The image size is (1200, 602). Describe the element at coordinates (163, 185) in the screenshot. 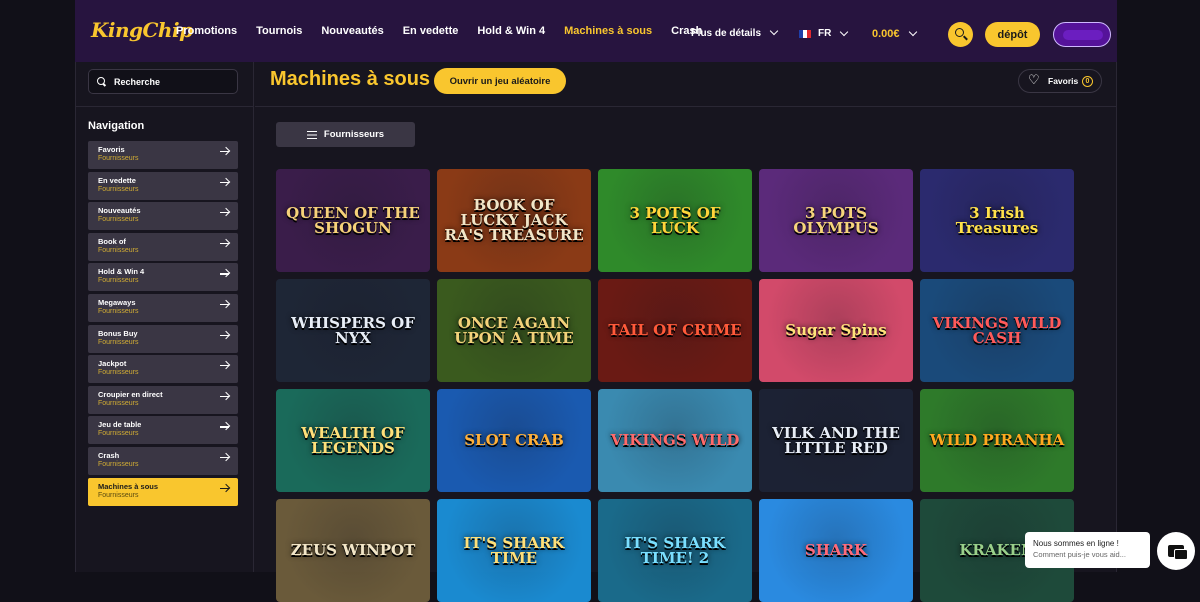

I see `sidebar-item-en-vedette: En vedette Fournisseurs` at that location.